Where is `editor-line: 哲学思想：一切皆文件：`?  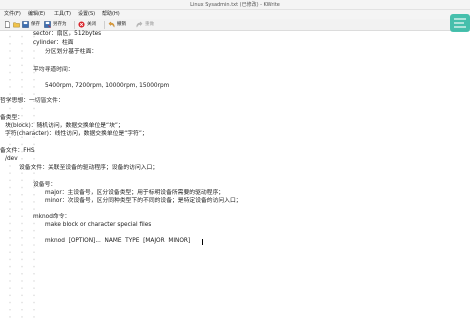 editor-line: 哲学思想：一切皆文件： is located at coordinates (32, 101).